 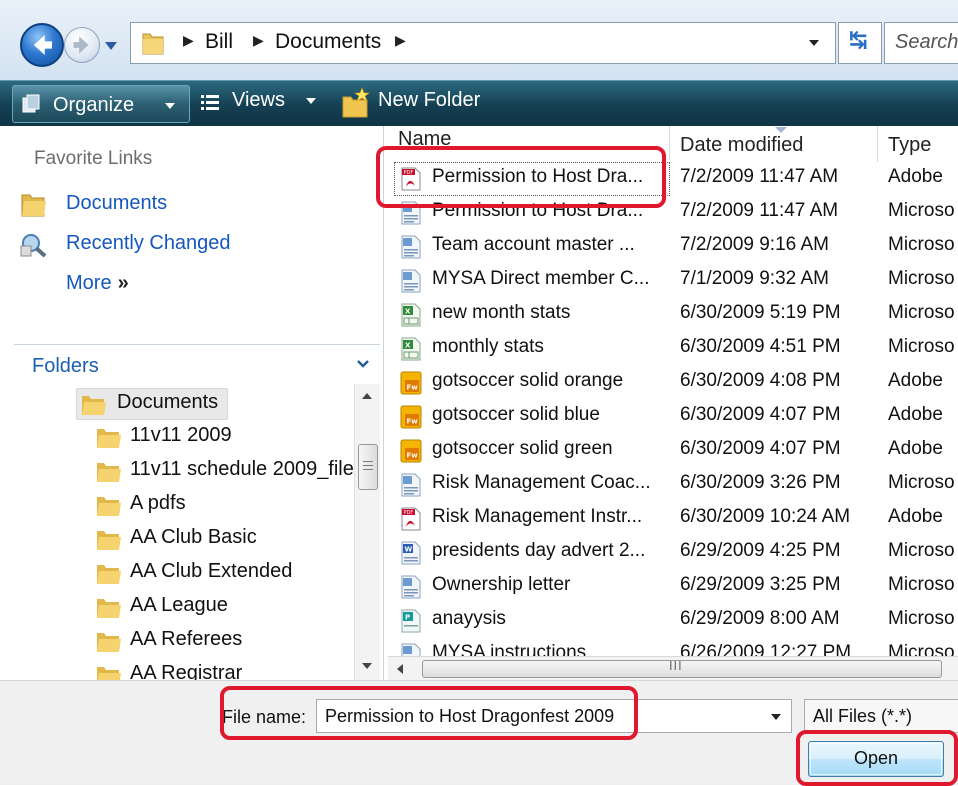 I want to click on tree-item-folder: AA Club Extended, so click(x=225, y=574).